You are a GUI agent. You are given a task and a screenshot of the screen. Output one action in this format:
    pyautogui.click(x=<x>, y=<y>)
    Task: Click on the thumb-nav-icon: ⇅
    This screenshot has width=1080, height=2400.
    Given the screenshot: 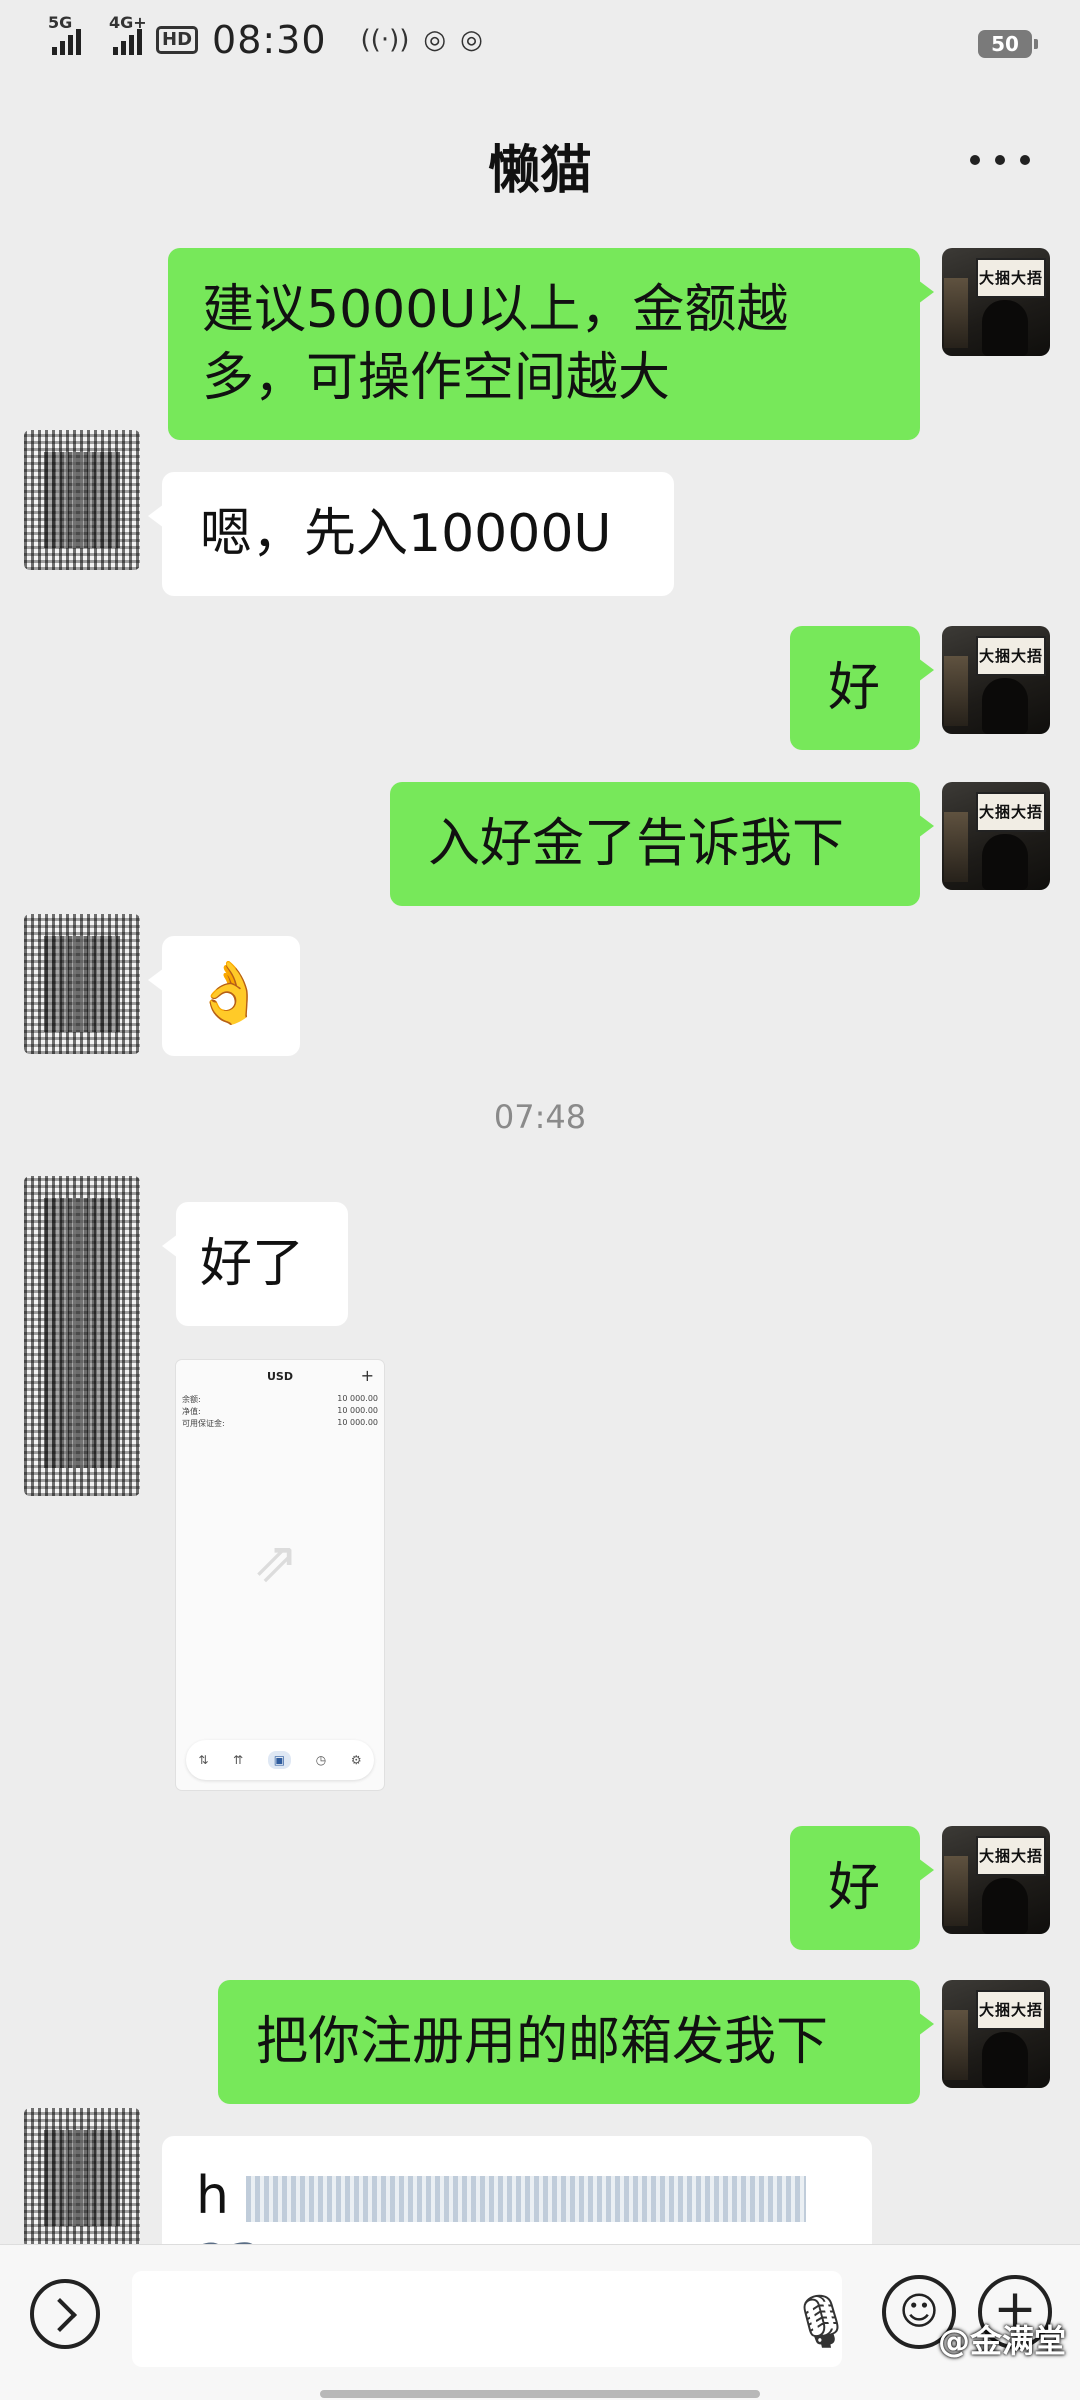 What is the action you would take?
    pyautogui.click(x=203, y=1760)
    